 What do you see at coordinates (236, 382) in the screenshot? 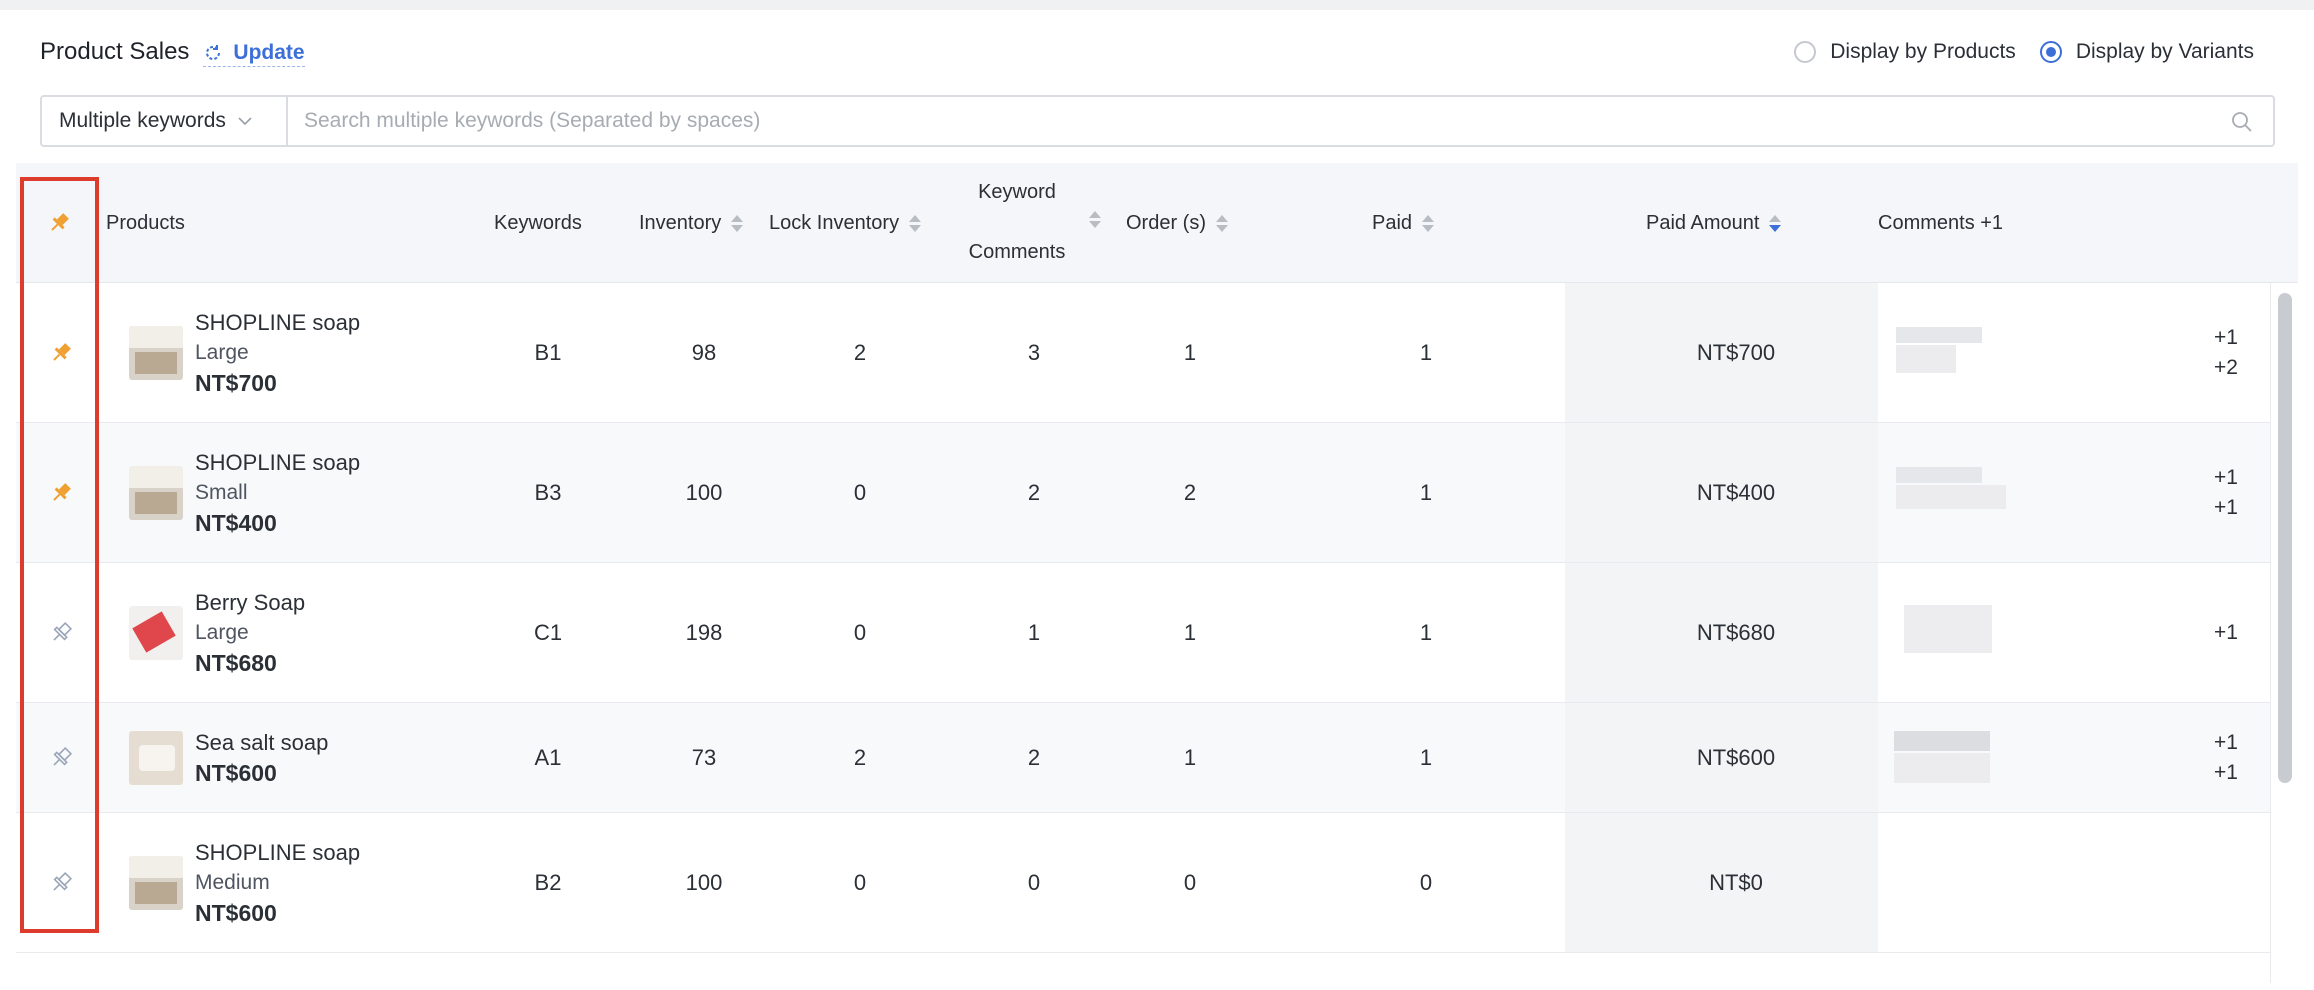
I see `product-price: NT$700` at bounding box center [236, 382].